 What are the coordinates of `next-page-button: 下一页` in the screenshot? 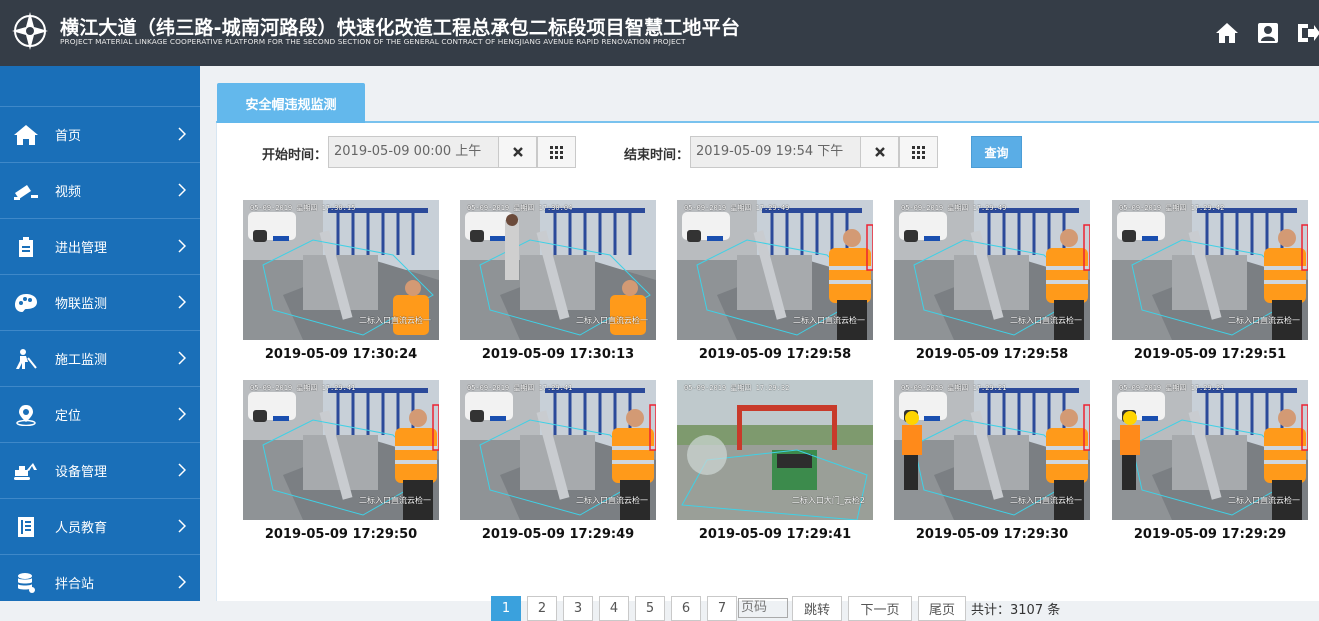 It's located at (880, 608).